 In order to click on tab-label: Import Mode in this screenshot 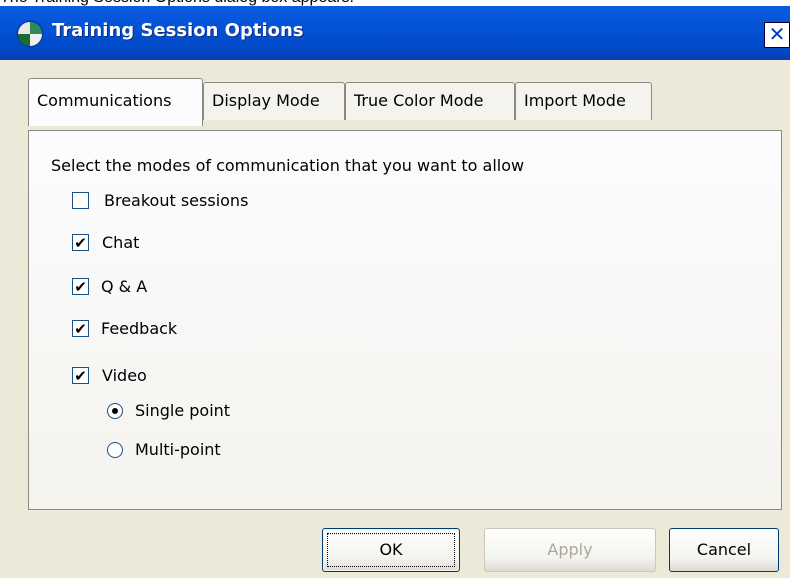, I will do `click(575, 100)`.